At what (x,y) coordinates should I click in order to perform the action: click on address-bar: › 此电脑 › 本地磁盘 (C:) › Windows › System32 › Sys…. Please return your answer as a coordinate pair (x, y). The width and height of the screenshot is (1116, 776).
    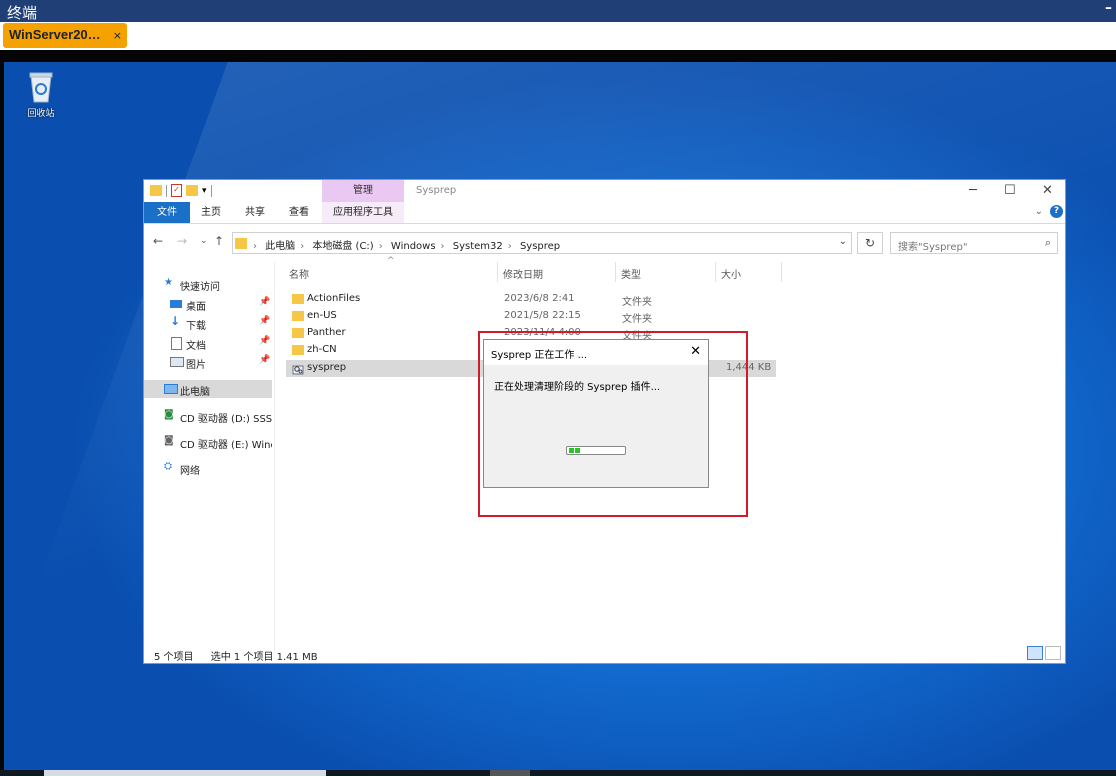
    Looking at the image, I should click on (542, 243).